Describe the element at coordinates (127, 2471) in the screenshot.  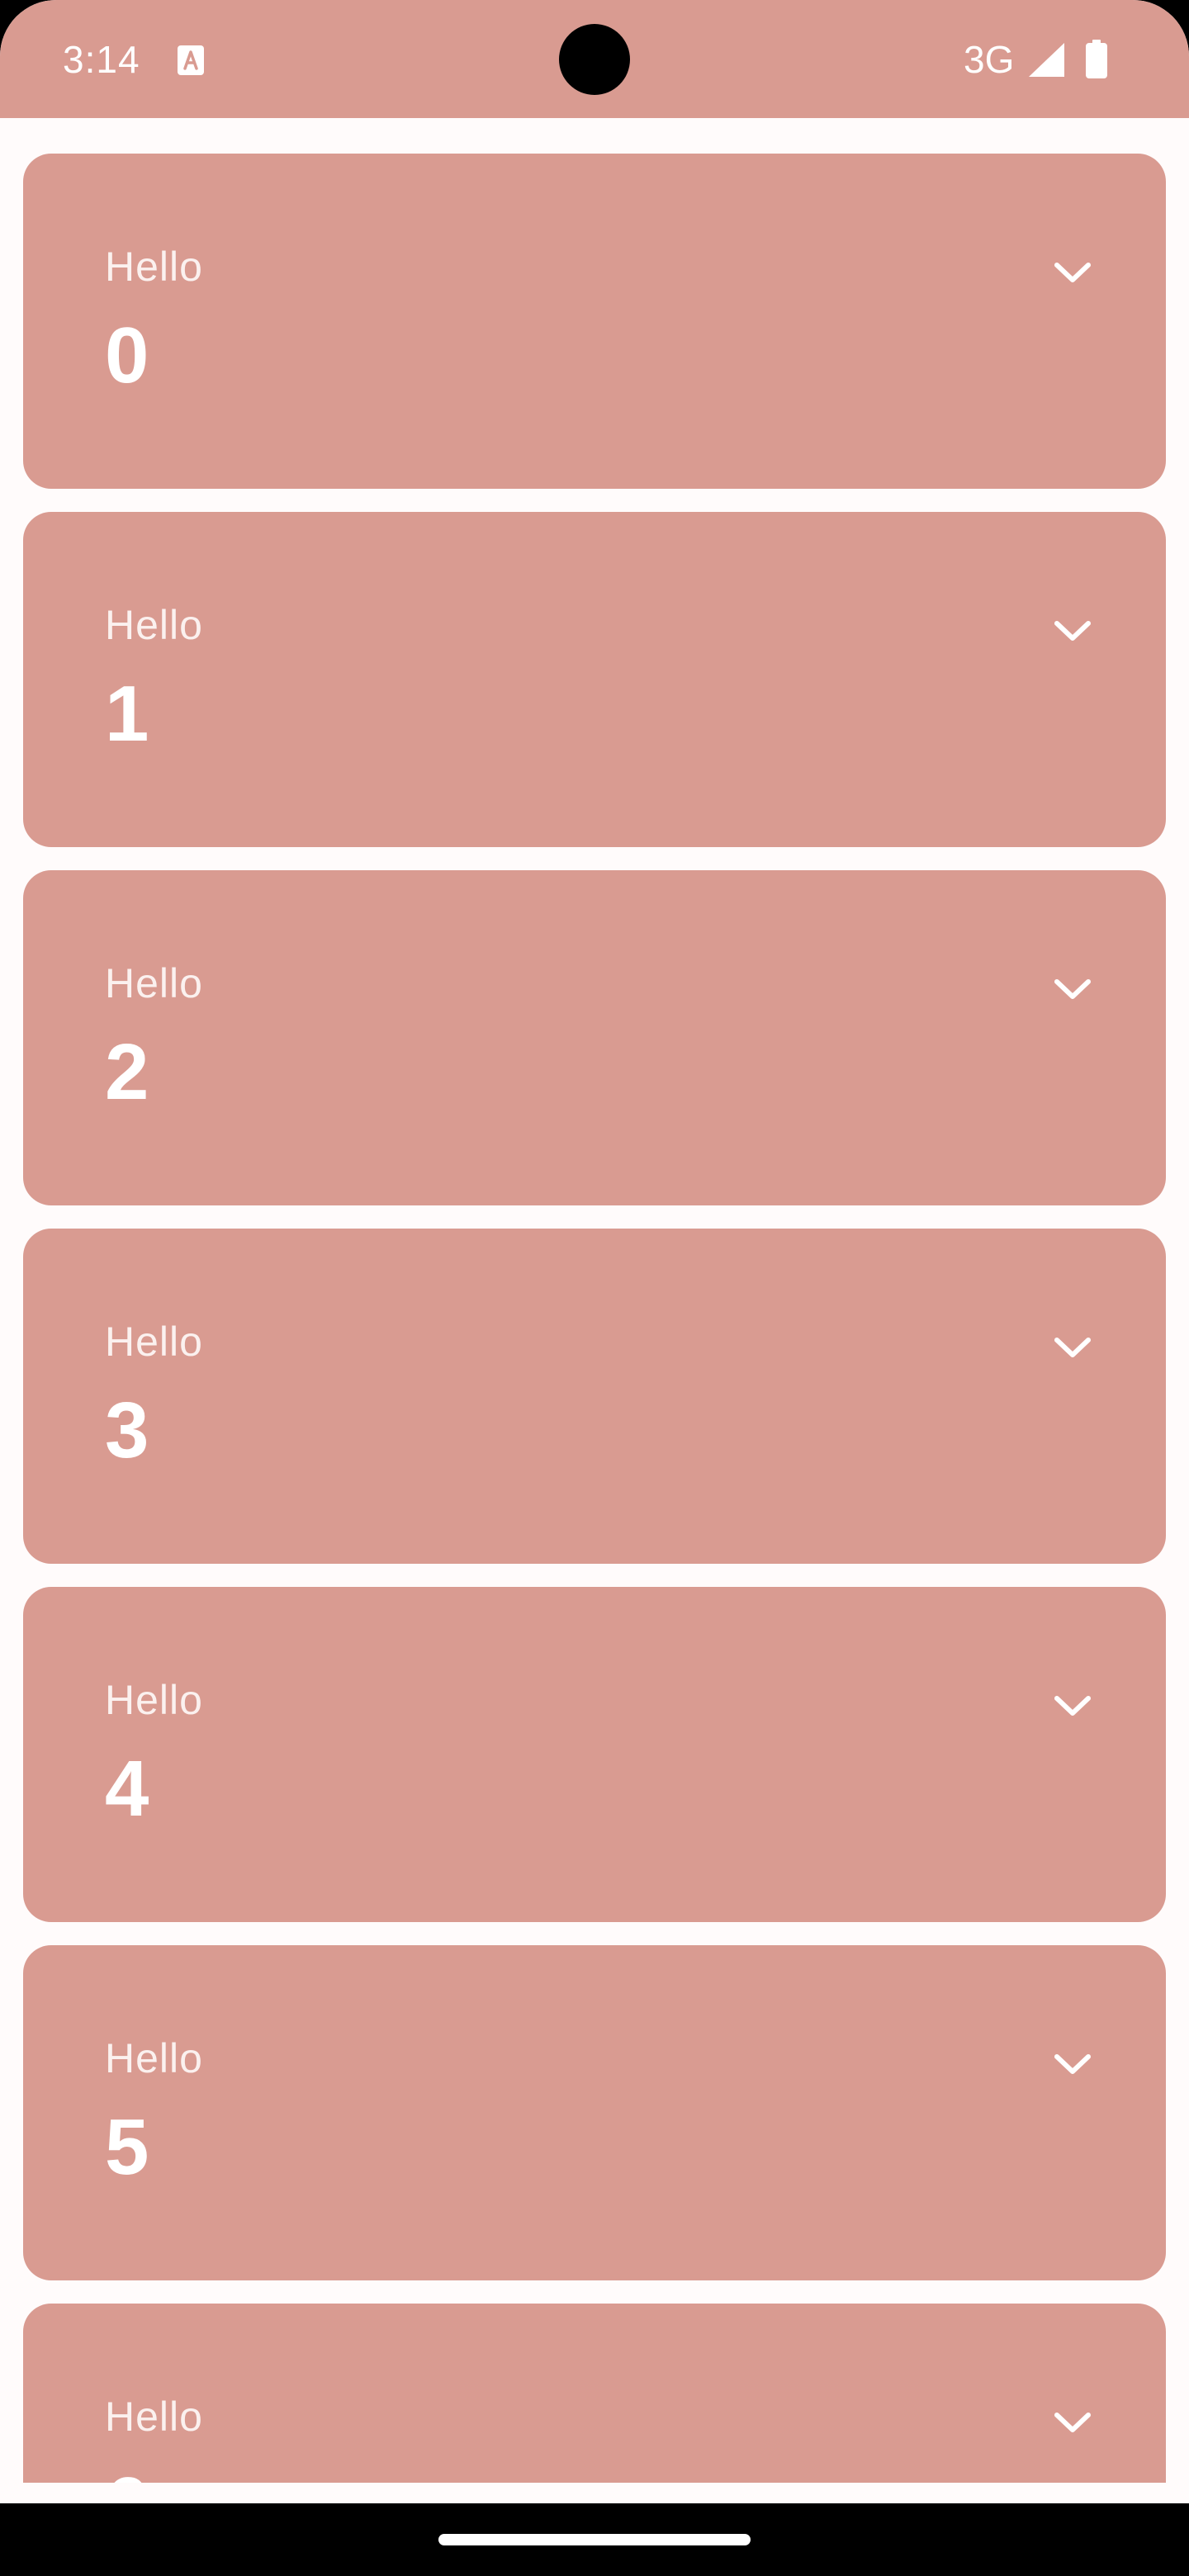
I see `card-value: 6` at that location.